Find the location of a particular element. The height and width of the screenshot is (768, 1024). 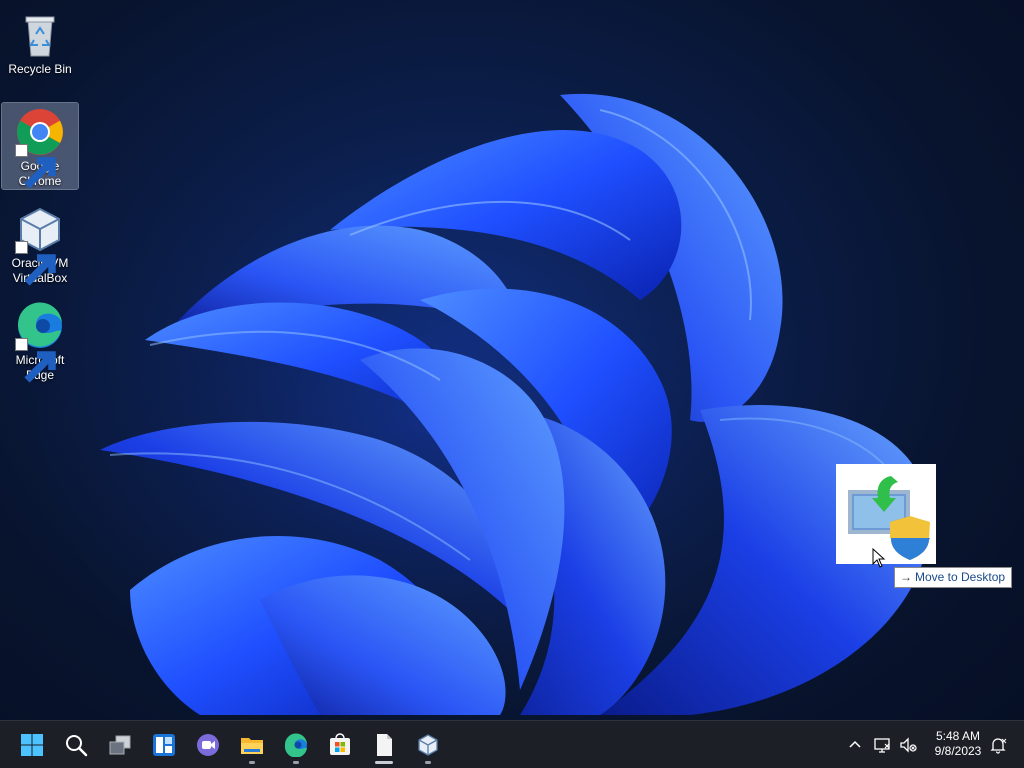

network-icon is located at coordinates (882, 745).